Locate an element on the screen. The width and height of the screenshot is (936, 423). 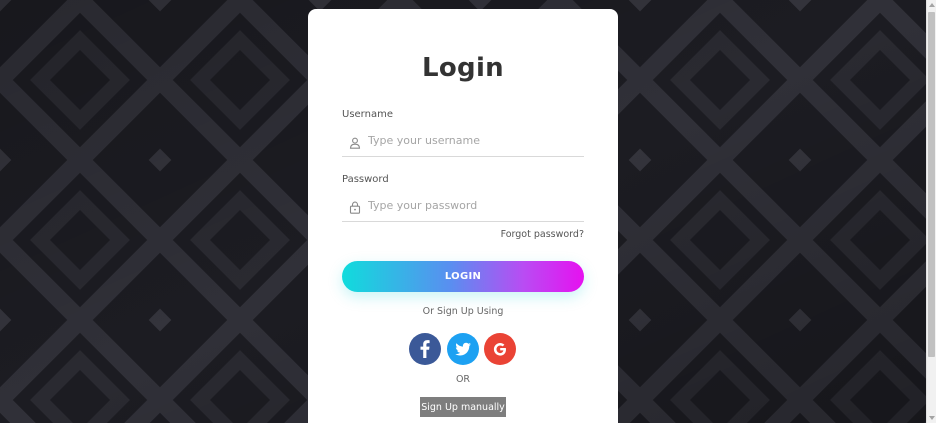
page-scrollbar is located at coordinates (931, 211).